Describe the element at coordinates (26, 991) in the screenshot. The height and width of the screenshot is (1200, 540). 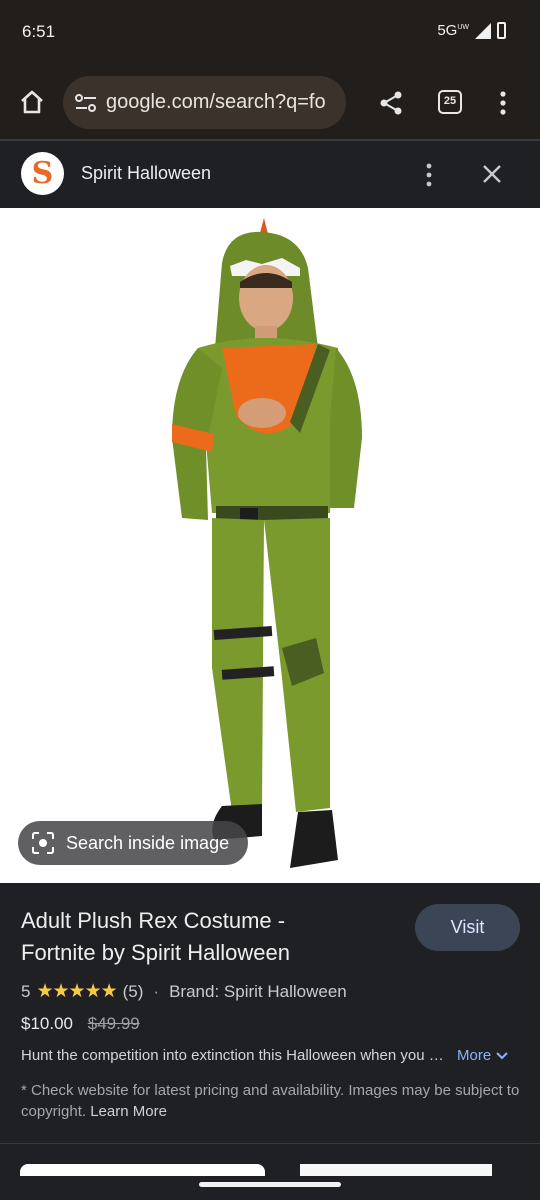
I see `rating-value: 5` at that location.